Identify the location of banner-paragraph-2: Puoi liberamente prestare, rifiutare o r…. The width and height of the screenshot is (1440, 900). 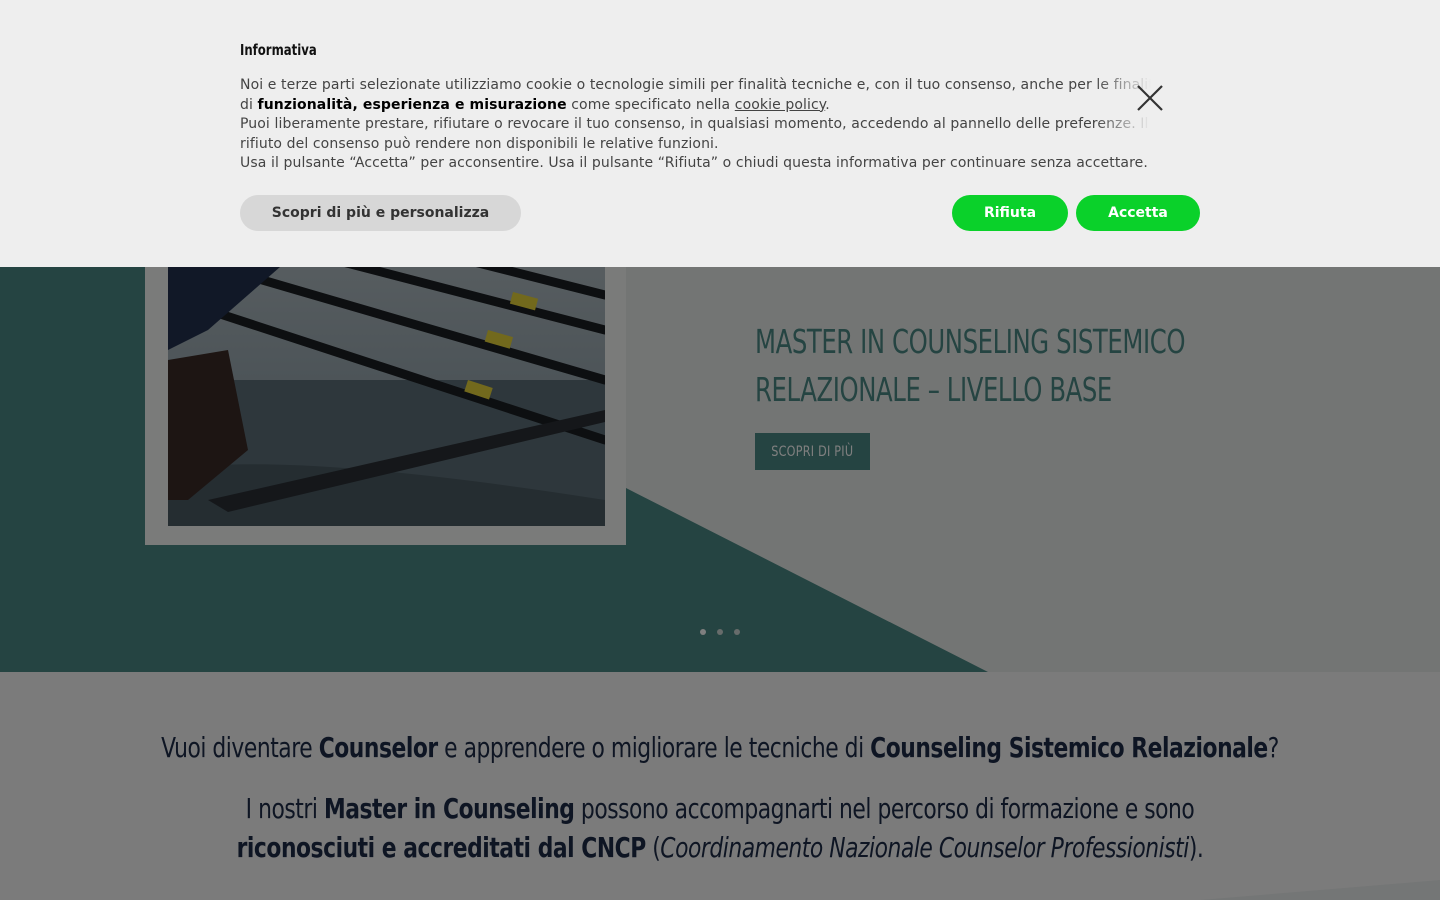
(694, 134).